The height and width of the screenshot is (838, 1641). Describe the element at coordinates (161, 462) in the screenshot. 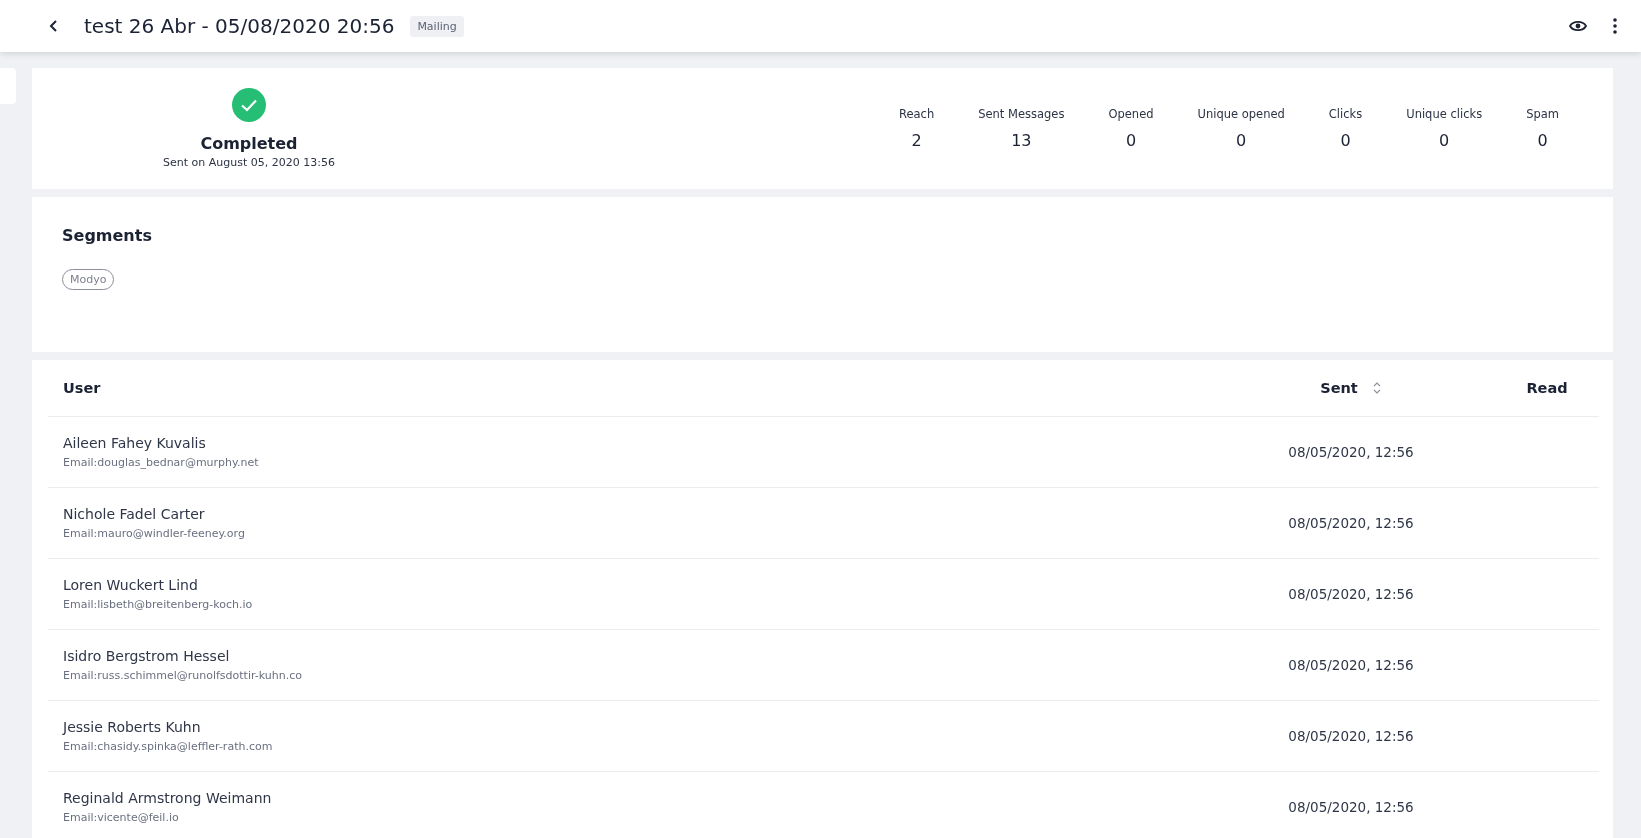

I see `user-email: Email:douglas_bednar@murphy.net` at that location.